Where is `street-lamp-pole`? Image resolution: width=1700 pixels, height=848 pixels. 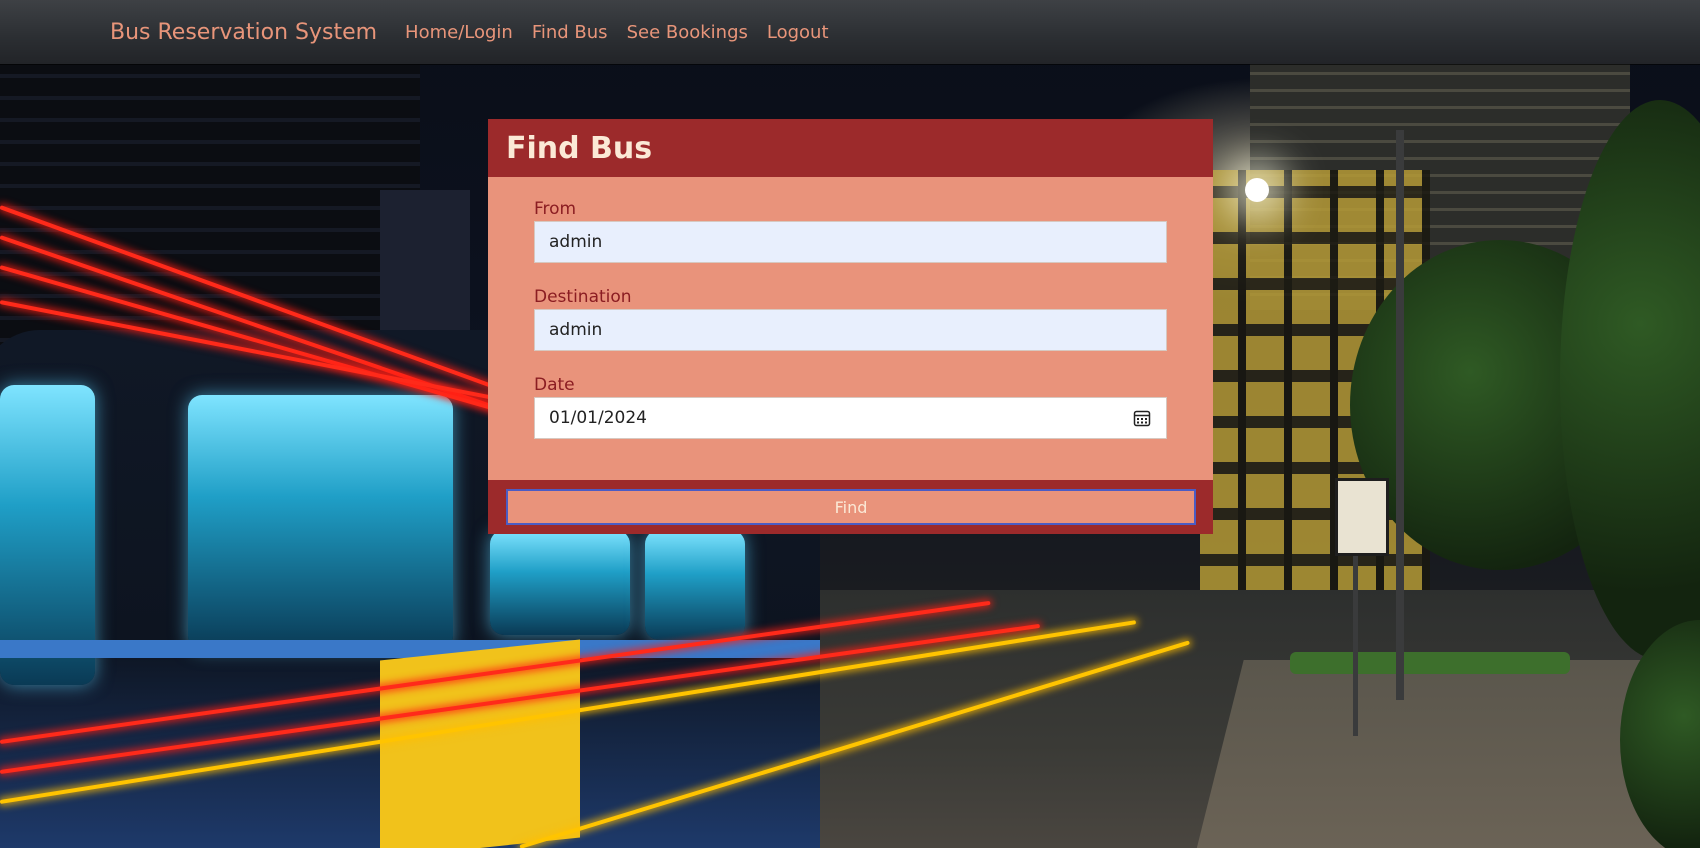
street-lamp-pole is located at coordinates (1400, 415).